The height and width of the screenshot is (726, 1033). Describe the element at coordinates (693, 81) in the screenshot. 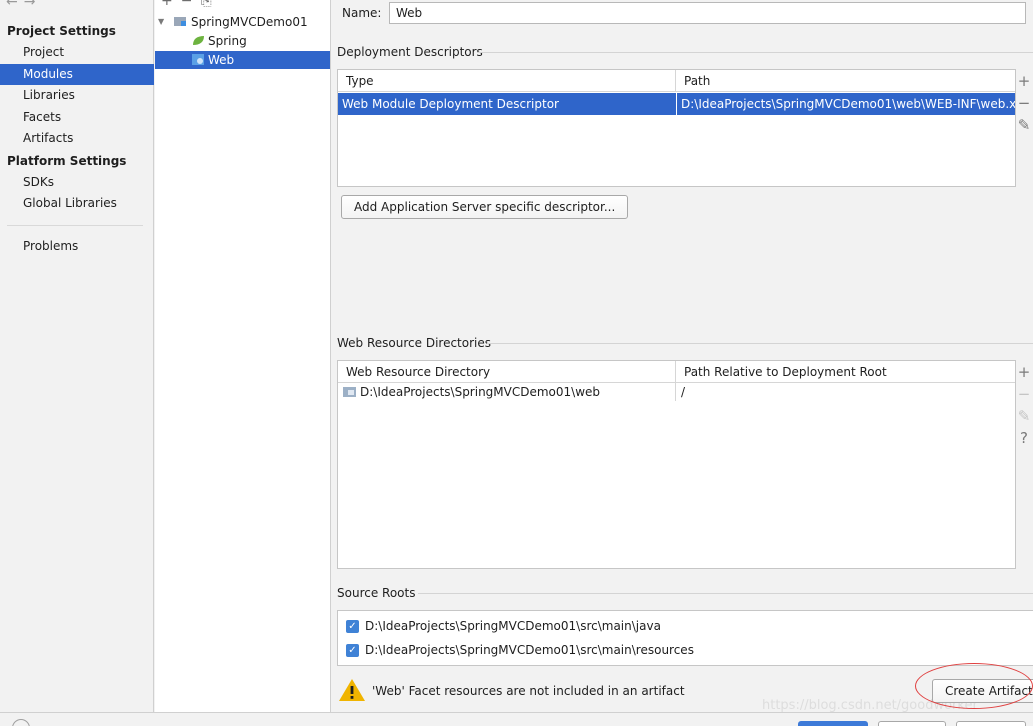

I see `column-header-path: Path` at that location.